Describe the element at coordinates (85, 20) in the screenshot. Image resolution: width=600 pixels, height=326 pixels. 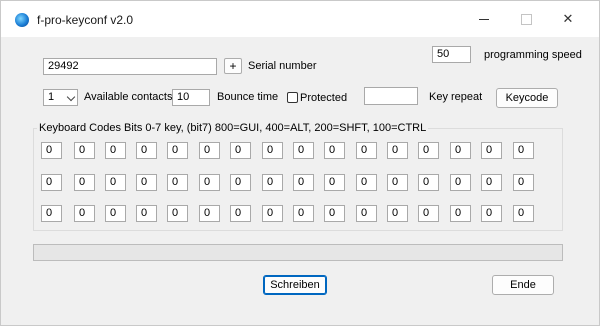
I see `window-title: f-pro-keyconf v2.0` at that location.